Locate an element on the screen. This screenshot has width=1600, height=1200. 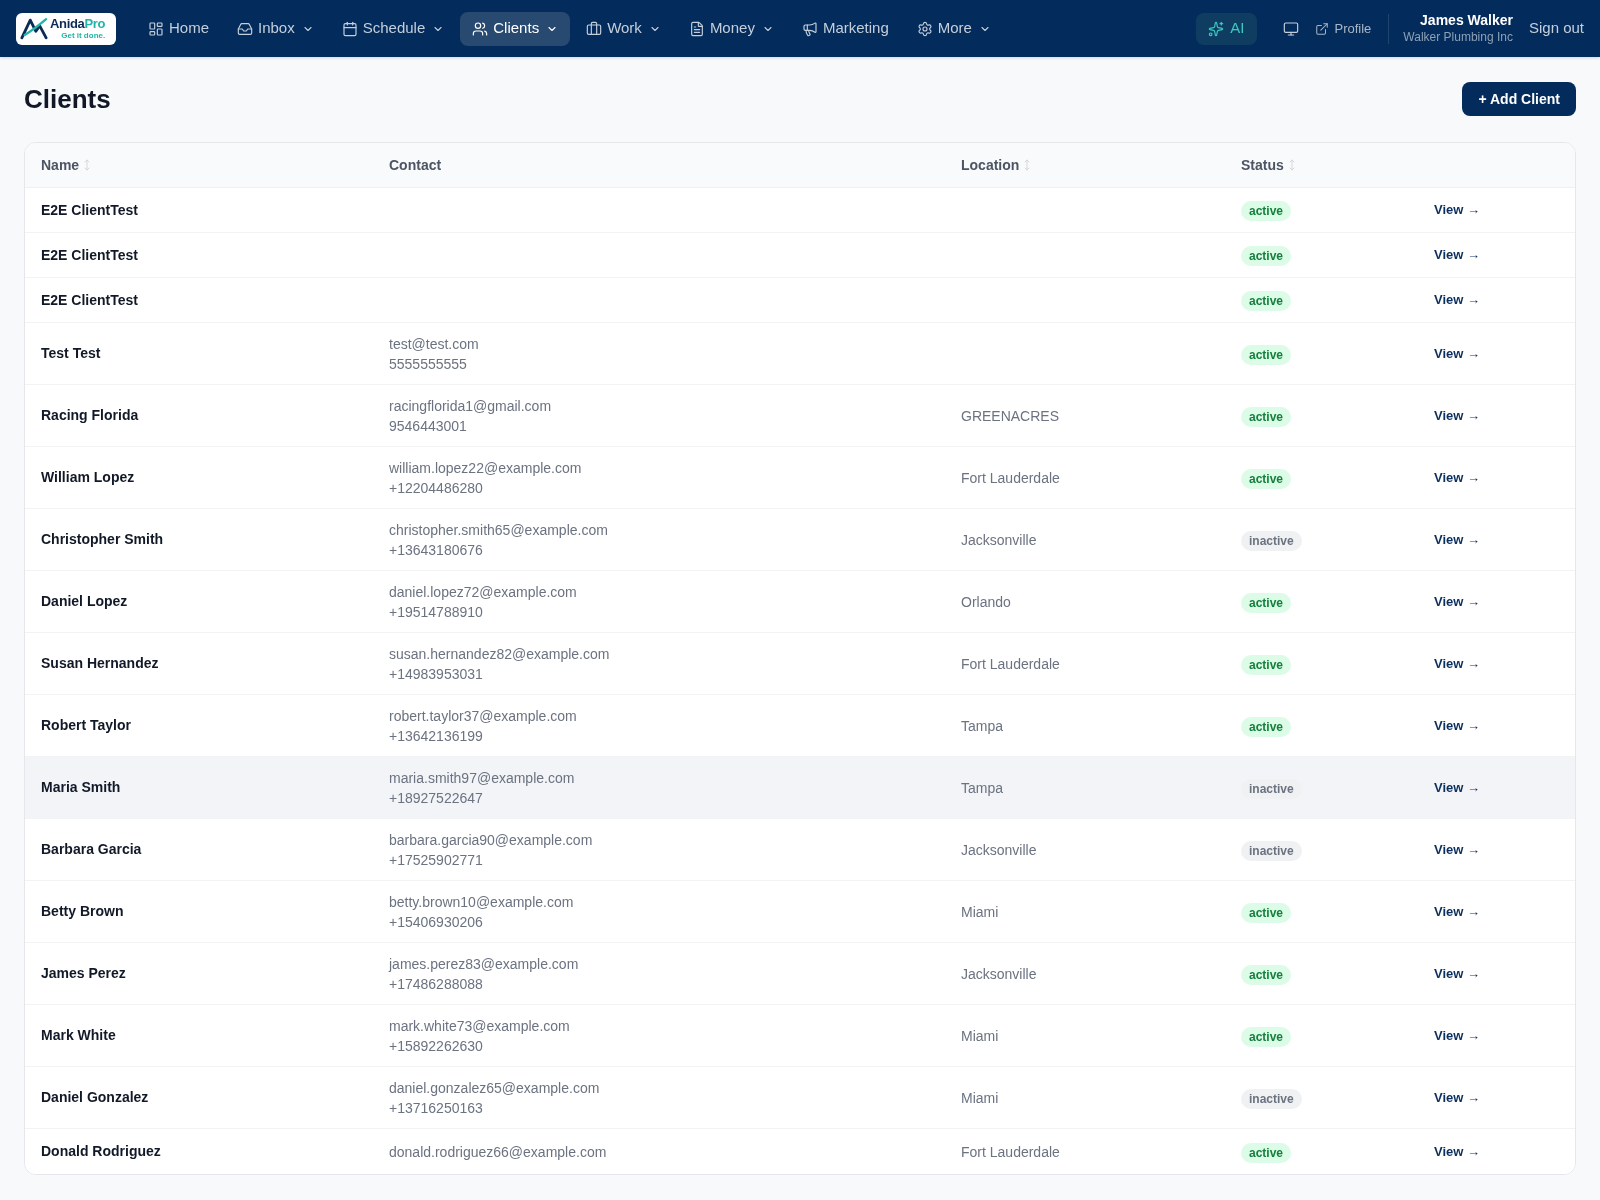
sparkles-icon is located at coordinates (1216, 28).